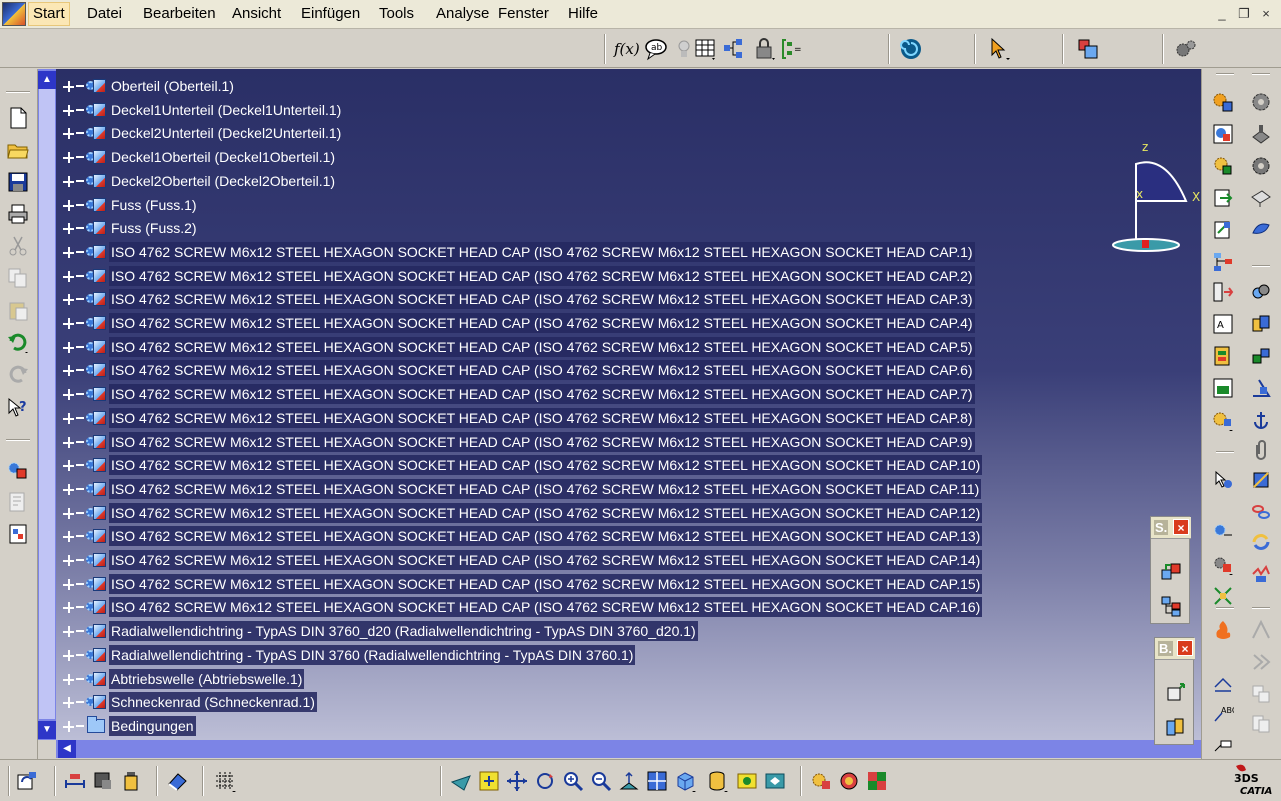 Image resolution: width=1281 pixels, height=801 pixels. I want to click on clash-icon, so click(1261, 574).